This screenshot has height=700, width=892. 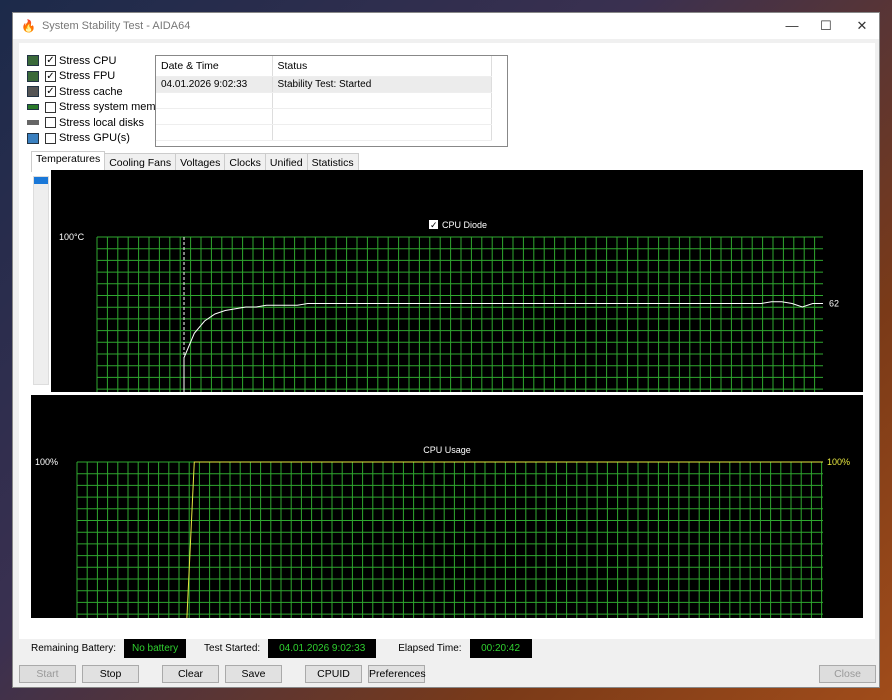 What do you see at coordinates (834, 304) in the screenshot?
I see `current-value-label: 62` at bounding box center [834, 304].